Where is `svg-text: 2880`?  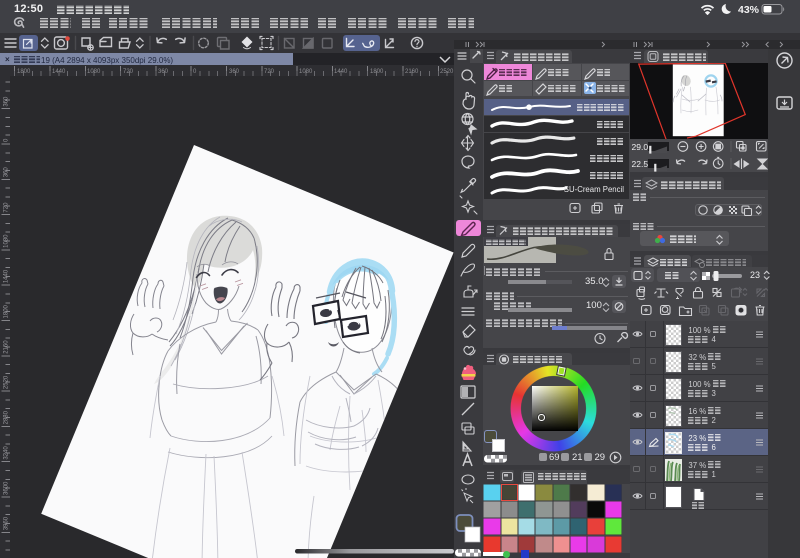
svg-text: 2880 is located at coordinates (7, 417).